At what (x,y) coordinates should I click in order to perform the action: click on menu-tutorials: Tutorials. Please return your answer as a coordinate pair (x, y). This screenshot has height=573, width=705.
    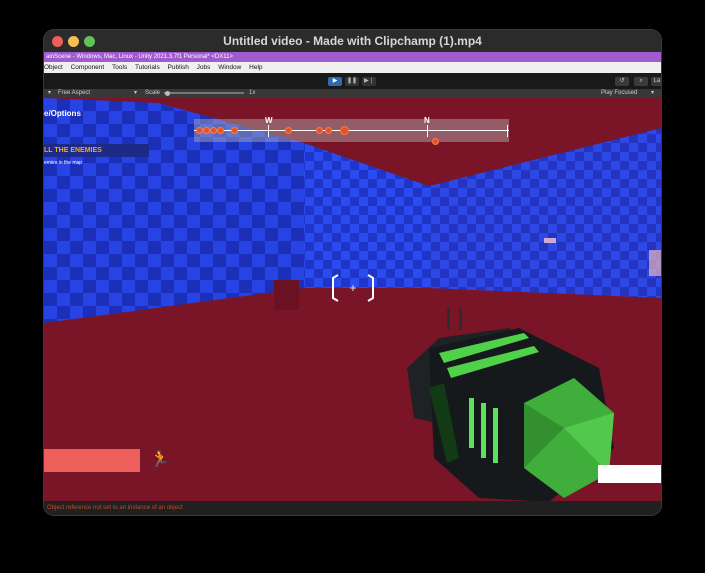
    Looking at the image, I should click on (147, 67).